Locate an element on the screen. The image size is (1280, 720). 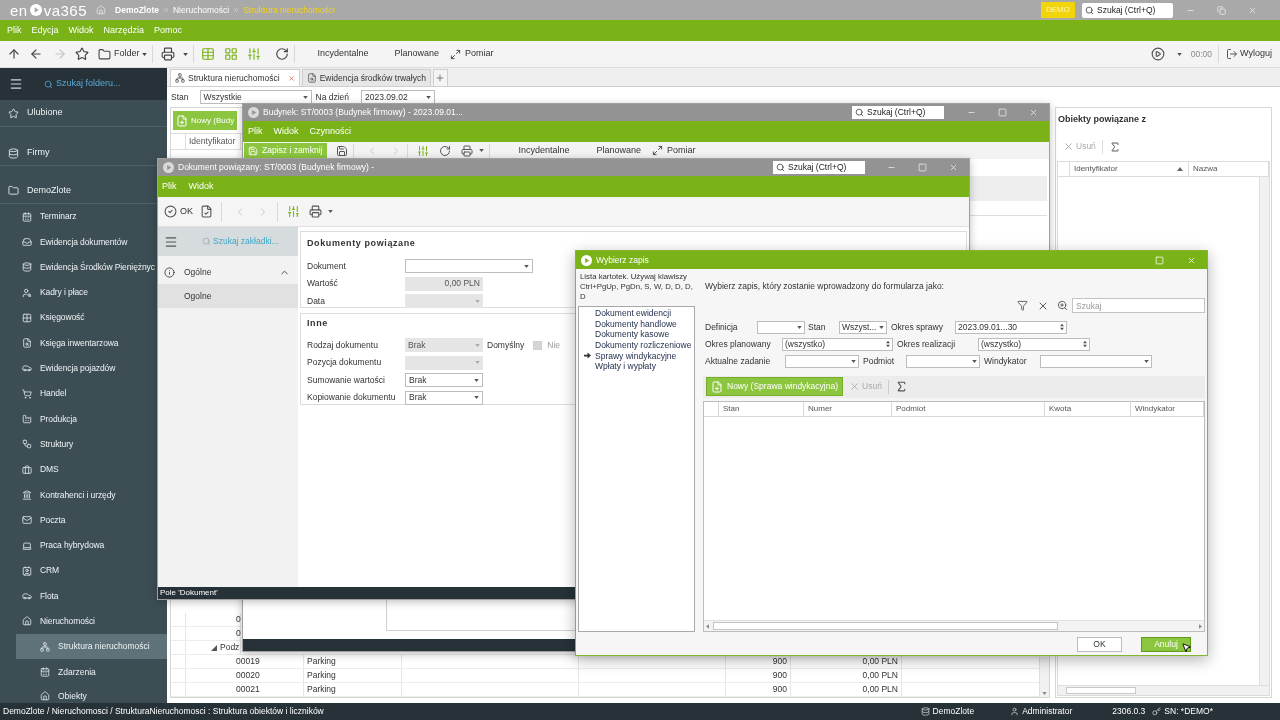
grid-icon is located at coordinates (230, 54).